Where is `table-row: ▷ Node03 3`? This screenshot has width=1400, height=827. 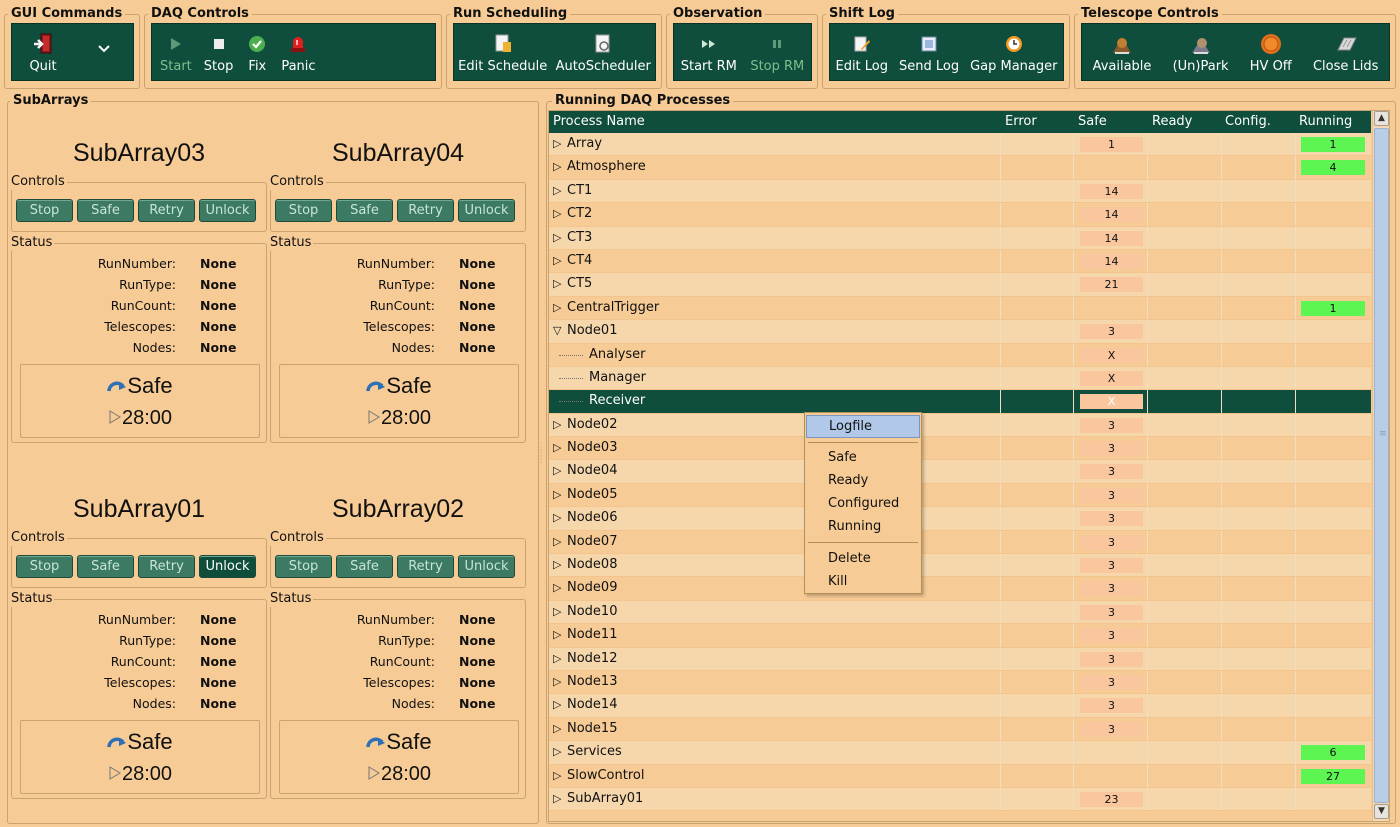
table-row: ▷ Node03 3 is located at coordinates (960, 449).